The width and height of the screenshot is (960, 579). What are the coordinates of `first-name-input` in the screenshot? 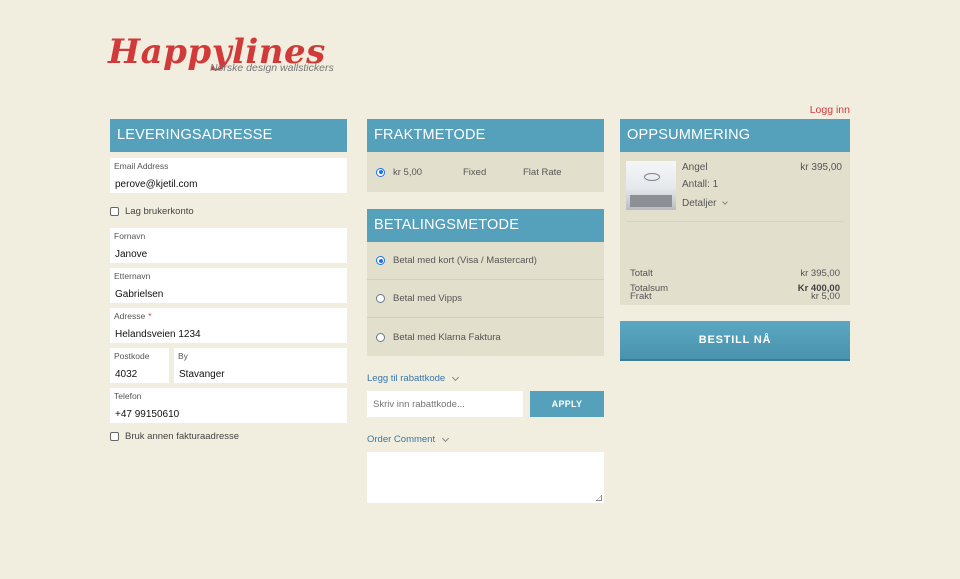 It's located at (228, 254).